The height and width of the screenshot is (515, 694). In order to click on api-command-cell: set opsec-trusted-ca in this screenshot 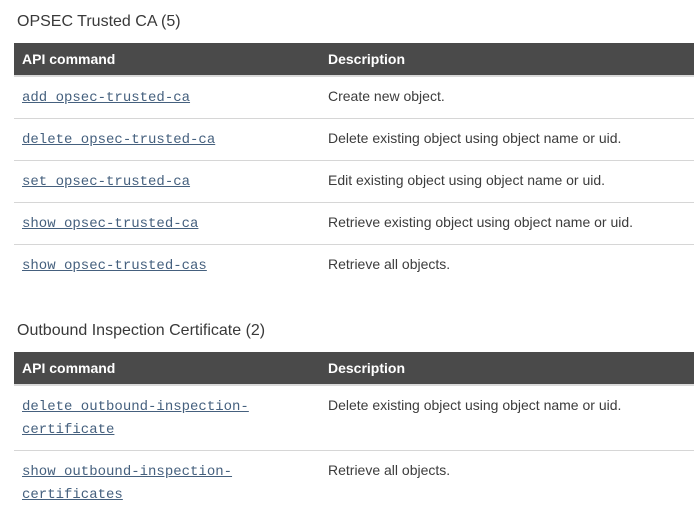, I will do `click(167, 182)`.